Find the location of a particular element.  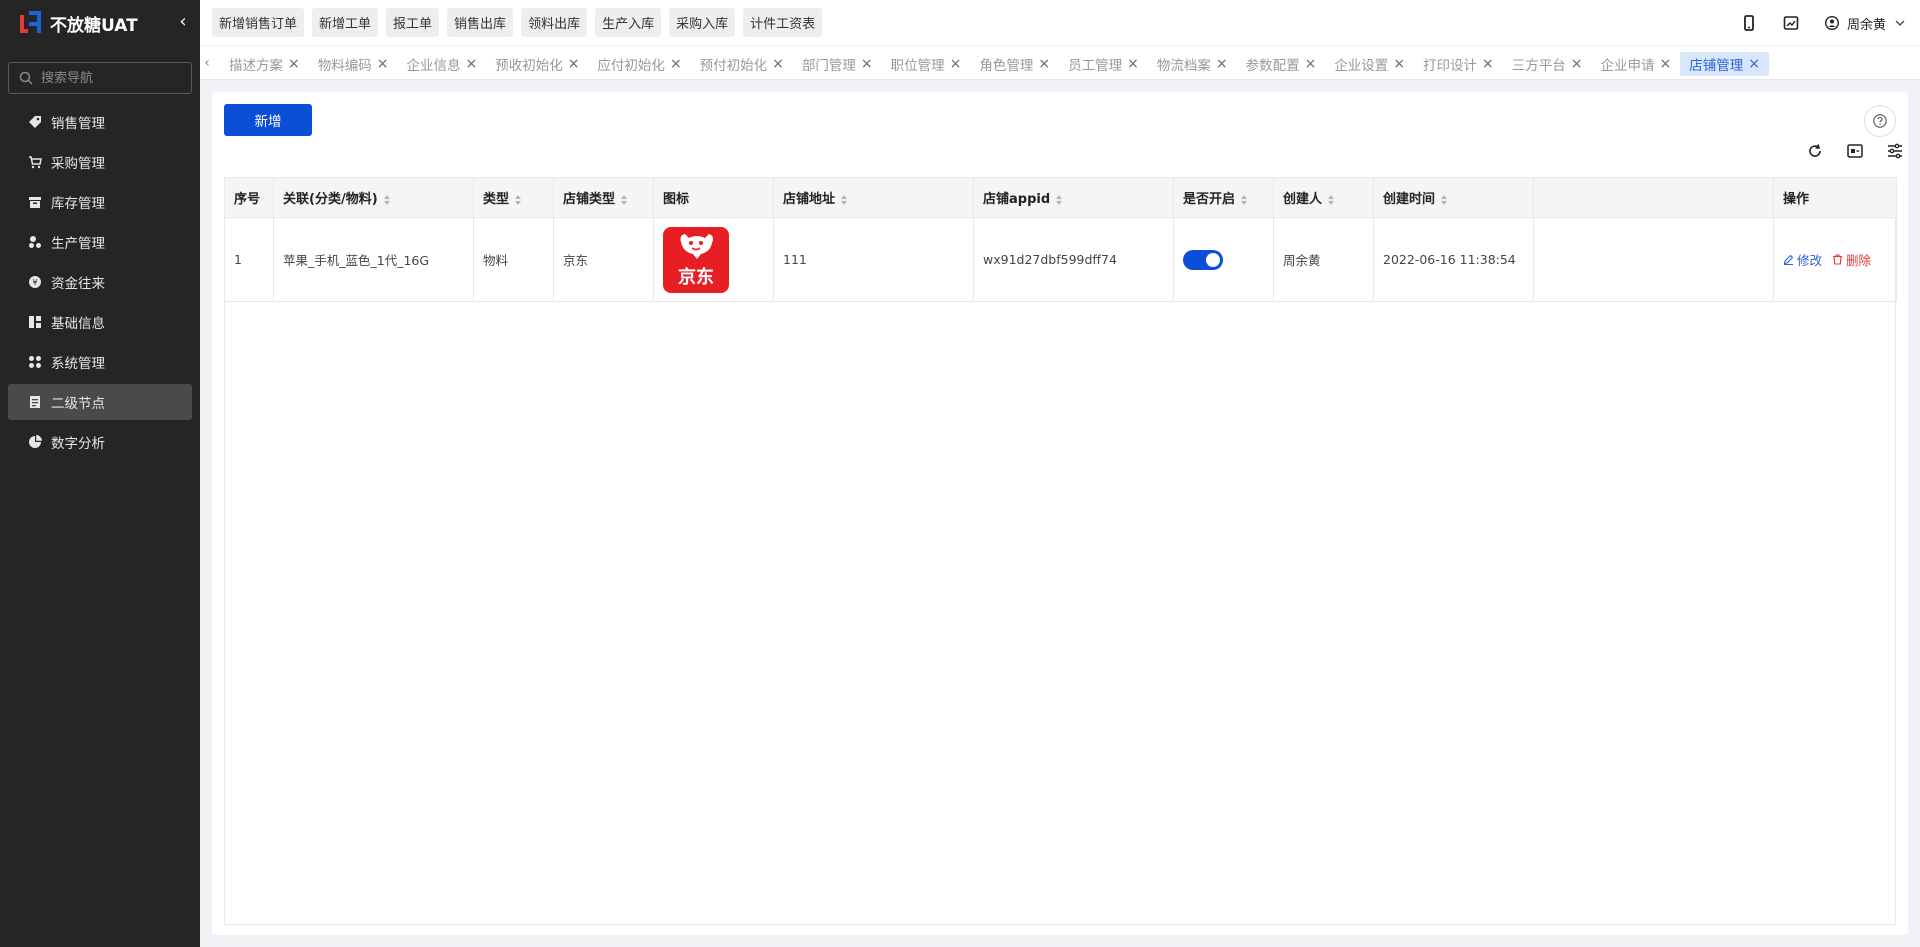

tab-prepaid-init: 预付初始化 × is located at coordinates (742, 64).